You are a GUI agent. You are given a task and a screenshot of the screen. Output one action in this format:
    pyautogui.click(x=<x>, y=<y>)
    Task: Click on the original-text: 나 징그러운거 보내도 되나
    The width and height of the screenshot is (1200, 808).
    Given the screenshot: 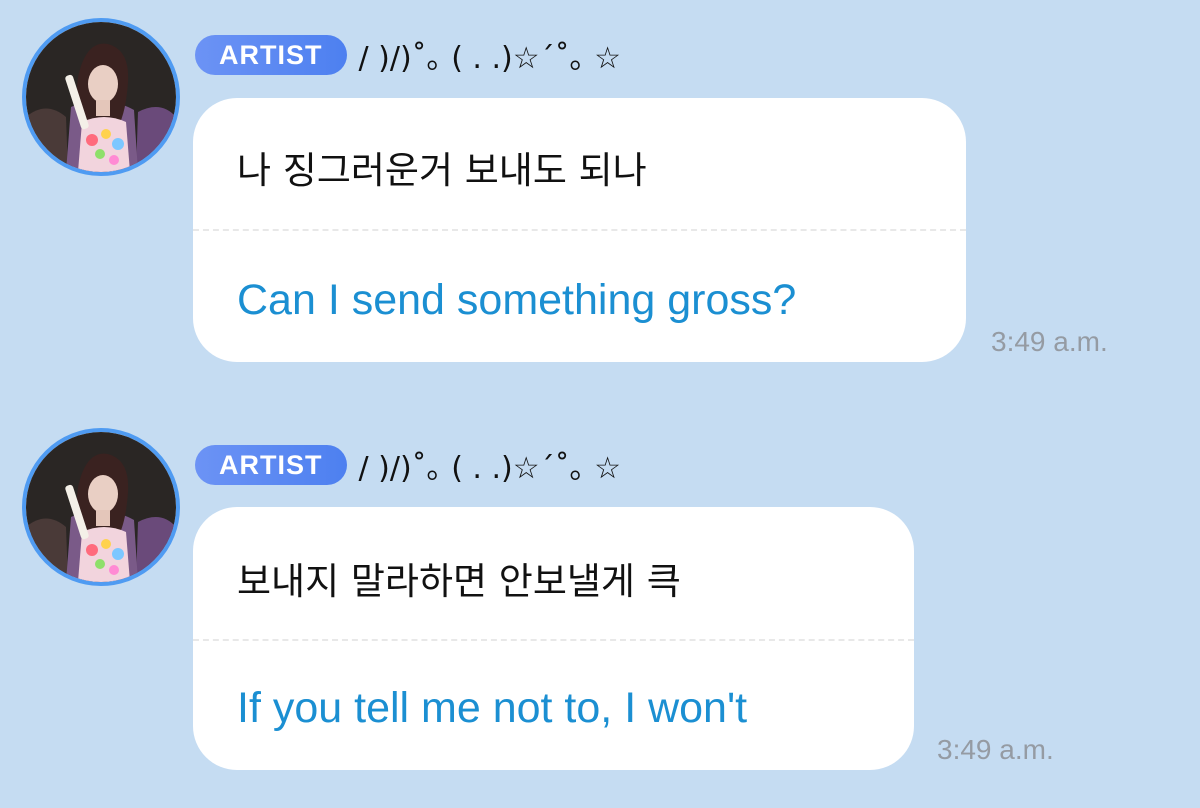 What is the action you would take?
    pyautogui.click(x=442, y=170)
    